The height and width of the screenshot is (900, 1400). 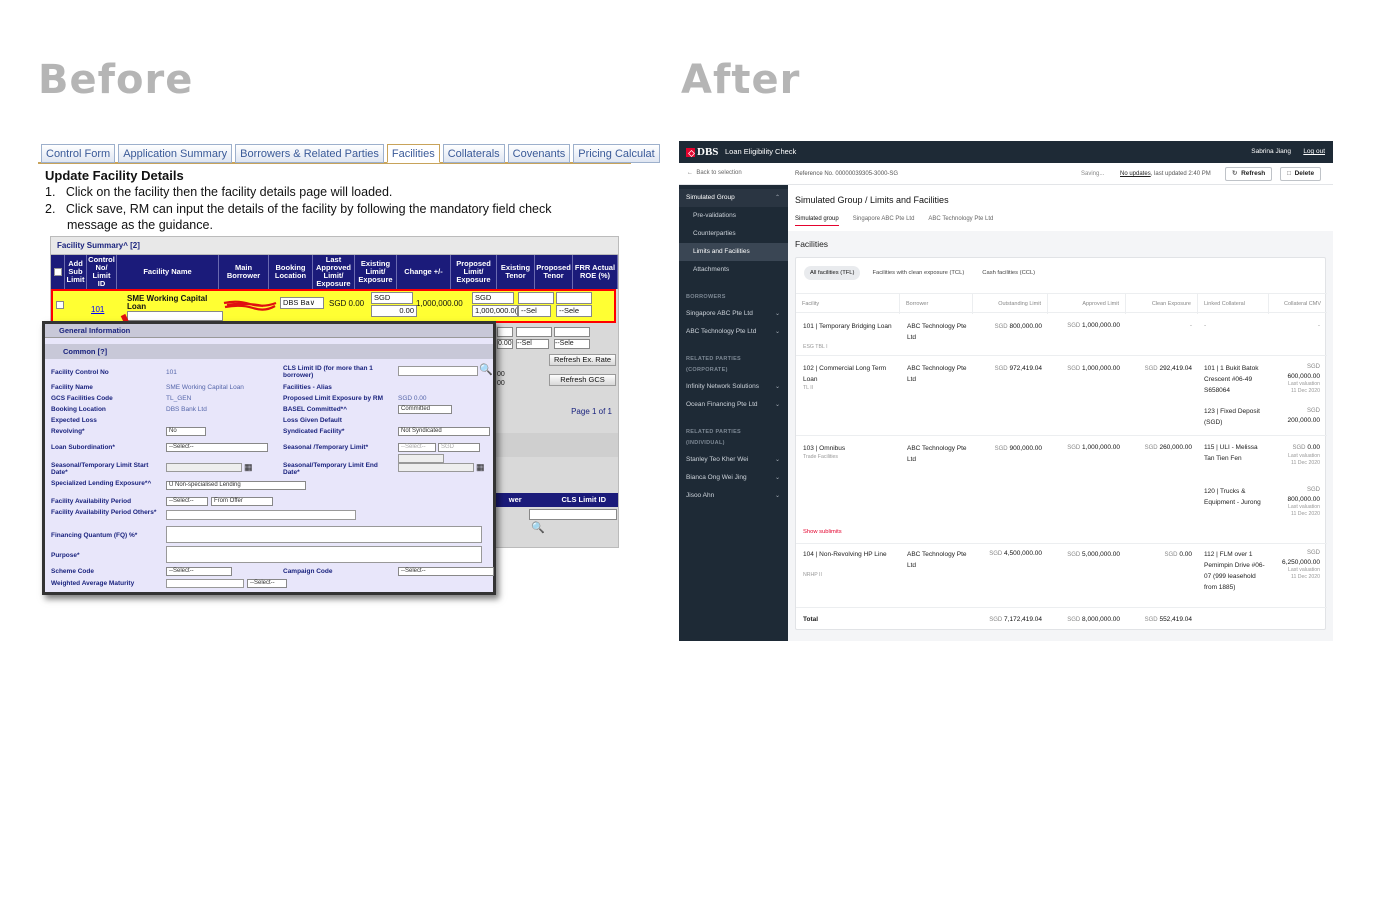 What do you see at coordinates (495, 311) in the screenshot?
I see `proposed-amount-input: 1,000,000.0(` at bounding box center [495, 311].